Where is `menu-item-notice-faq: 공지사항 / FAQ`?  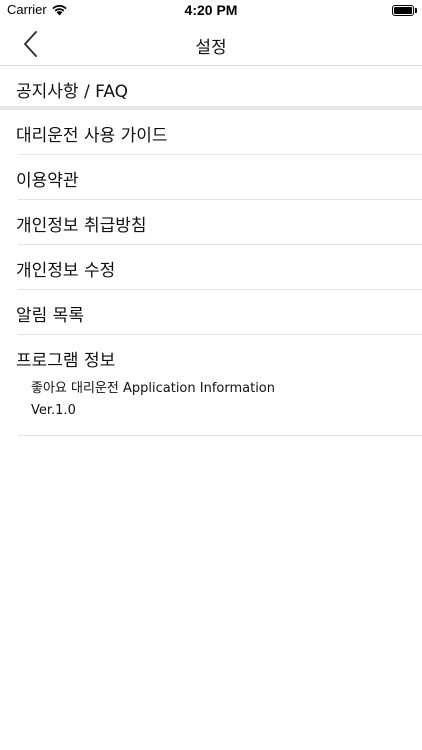
menu-item-notice-faq: 공지사항 / FAQ is located at coordinates (211, 86).